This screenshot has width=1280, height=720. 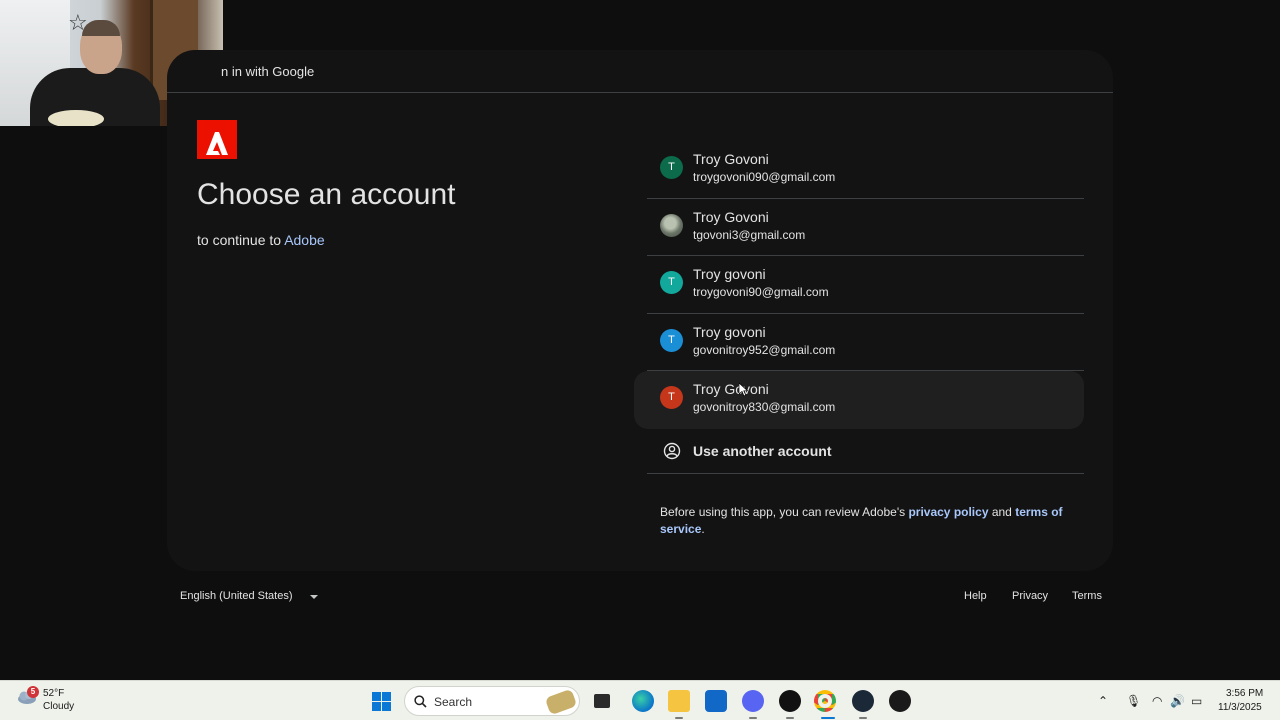 I want to click on clock-date: 11/3/2025, so click(x=1240, y=707).